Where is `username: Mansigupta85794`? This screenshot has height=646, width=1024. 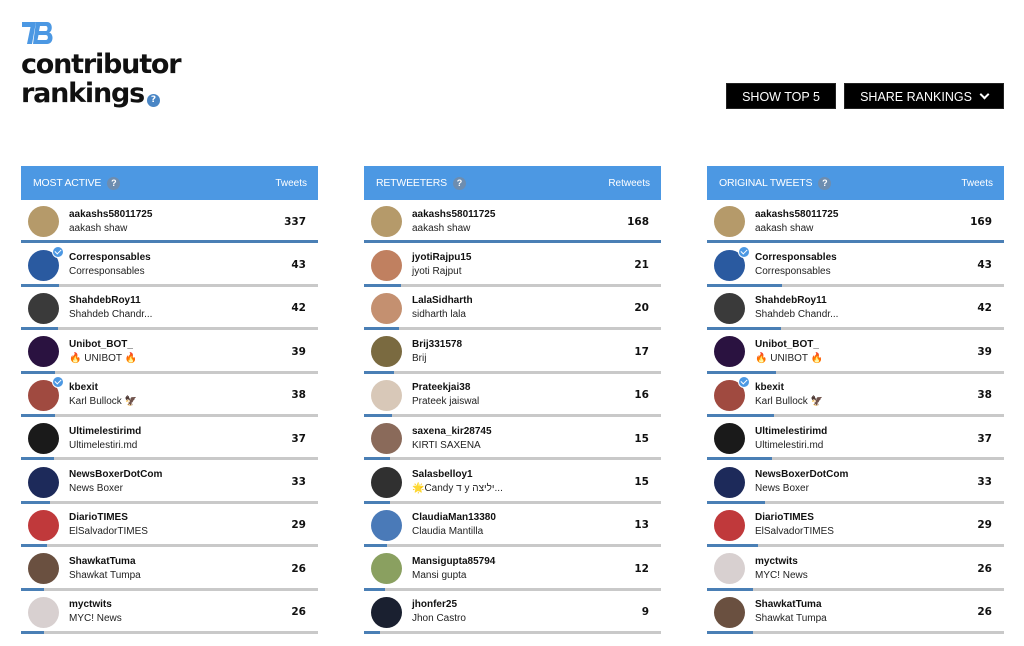
username: Mansigupta85794 is located at coordinates (523, 562).